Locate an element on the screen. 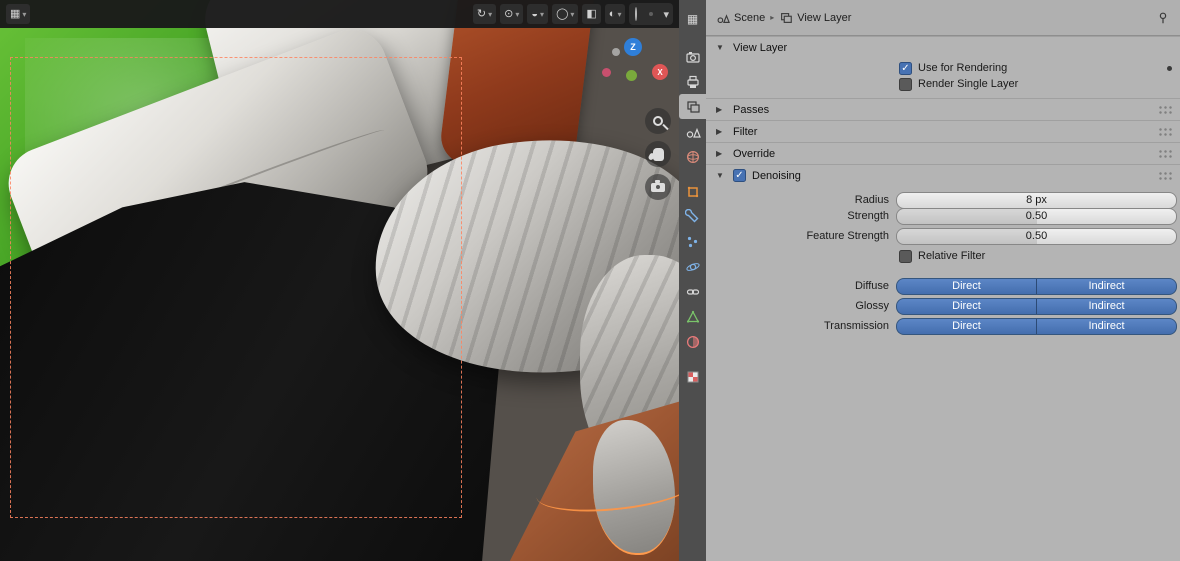  panel-header-override: ▶ Override is located at coordinates (943, 153).